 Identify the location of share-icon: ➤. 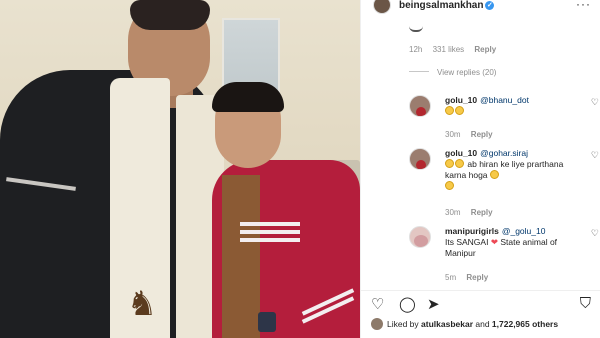
(433, 304).